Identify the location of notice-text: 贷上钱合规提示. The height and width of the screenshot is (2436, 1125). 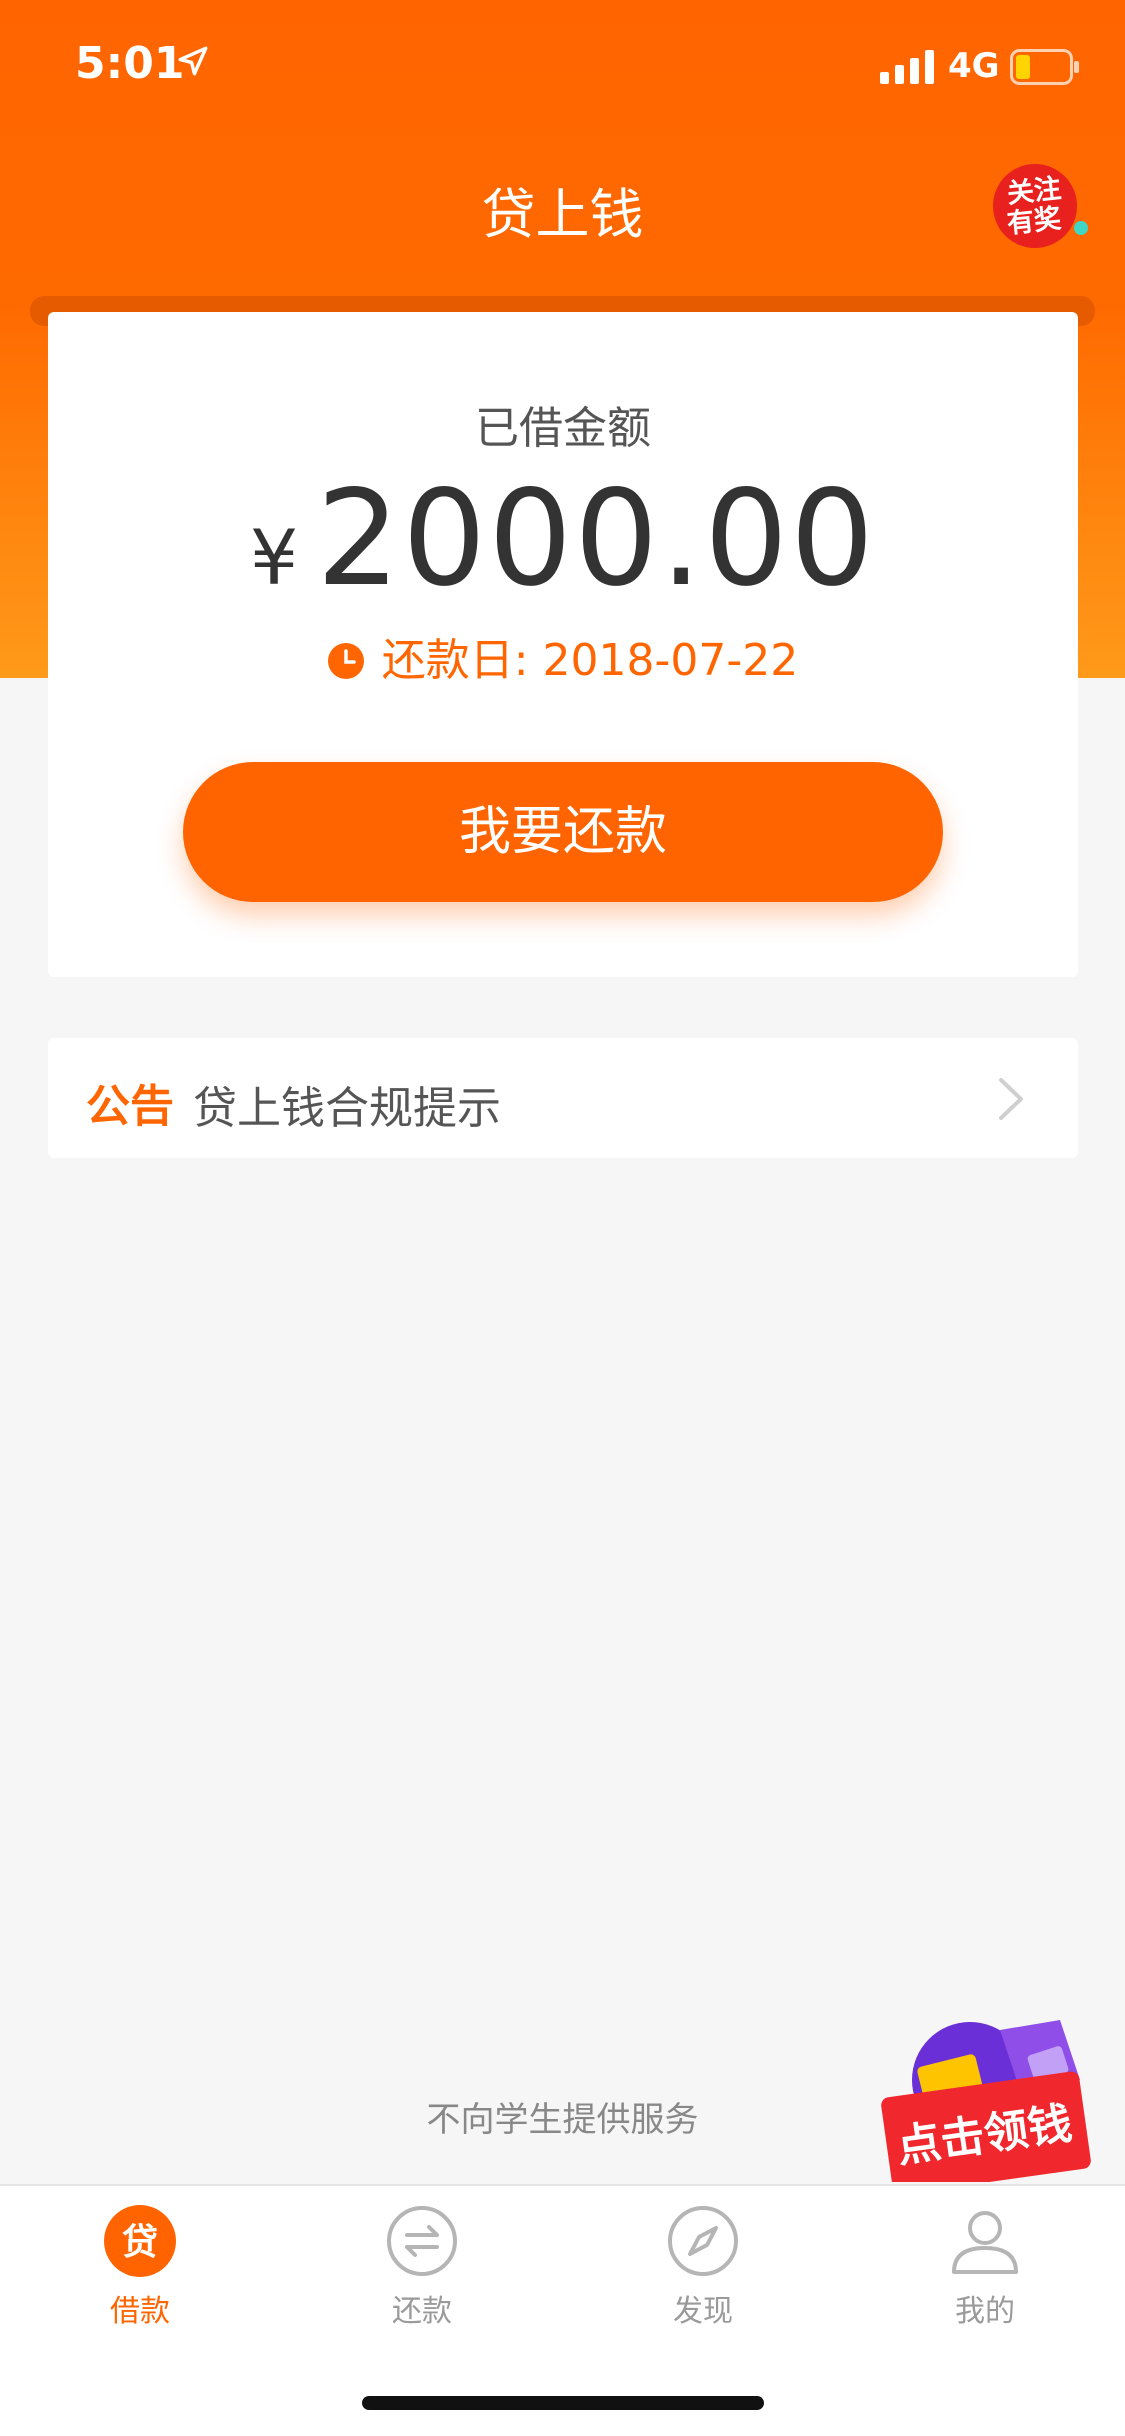
(347, 1108).